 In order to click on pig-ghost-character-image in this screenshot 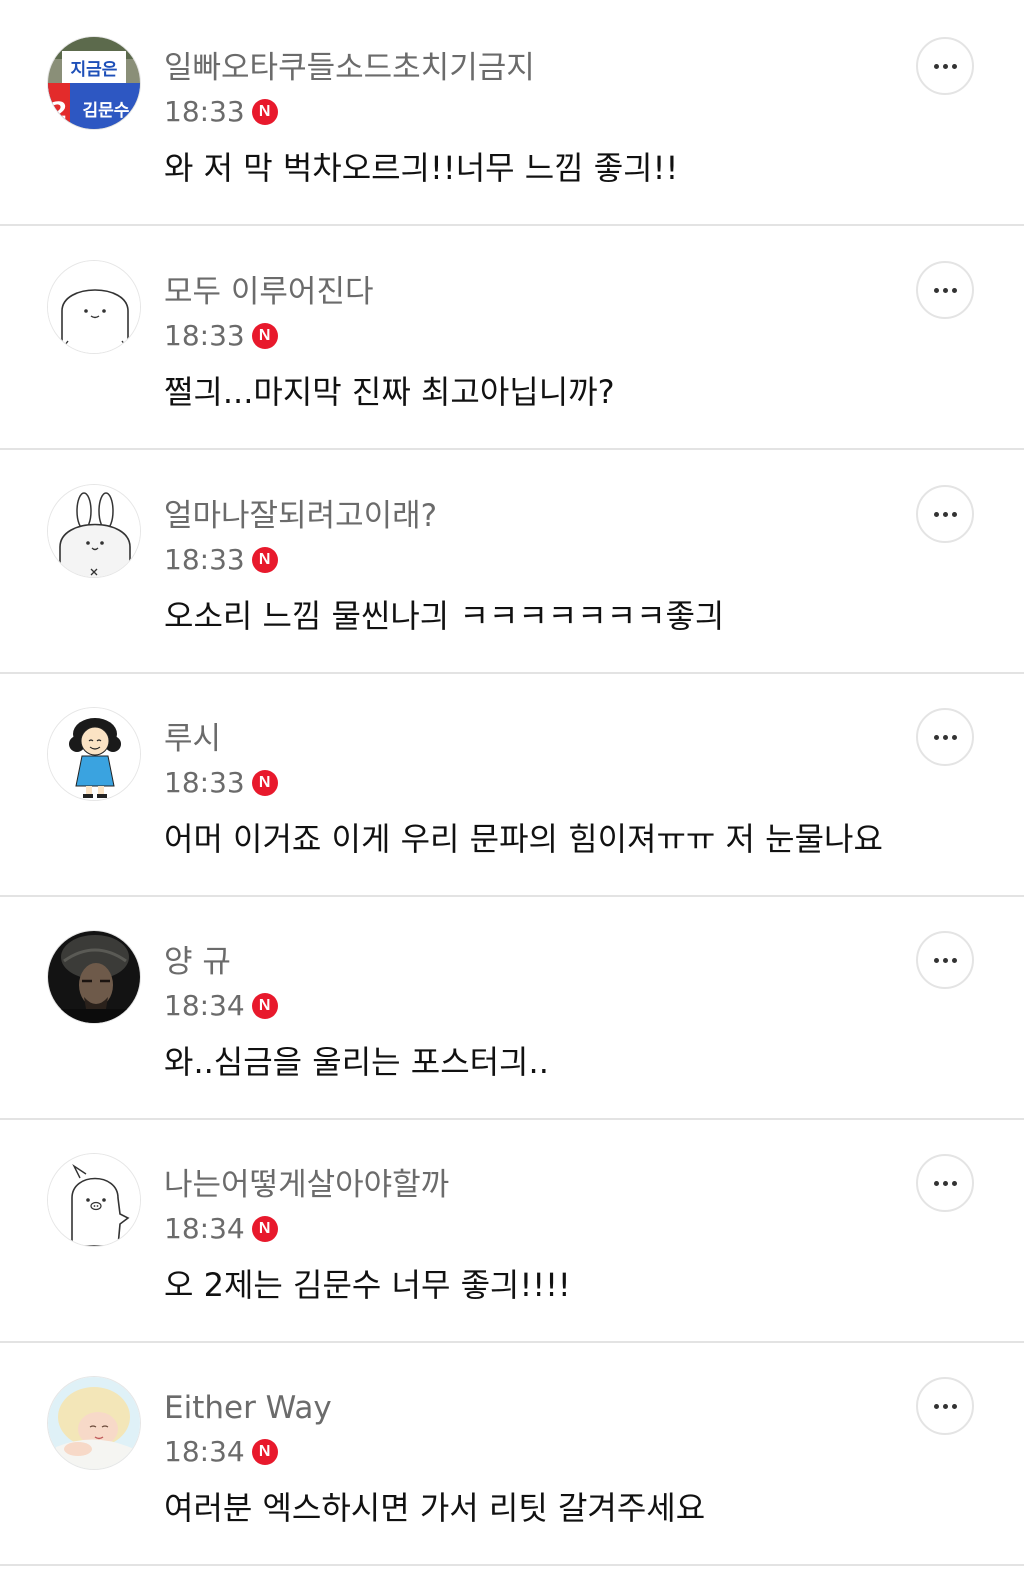, I will do `click(94, 1200)`.